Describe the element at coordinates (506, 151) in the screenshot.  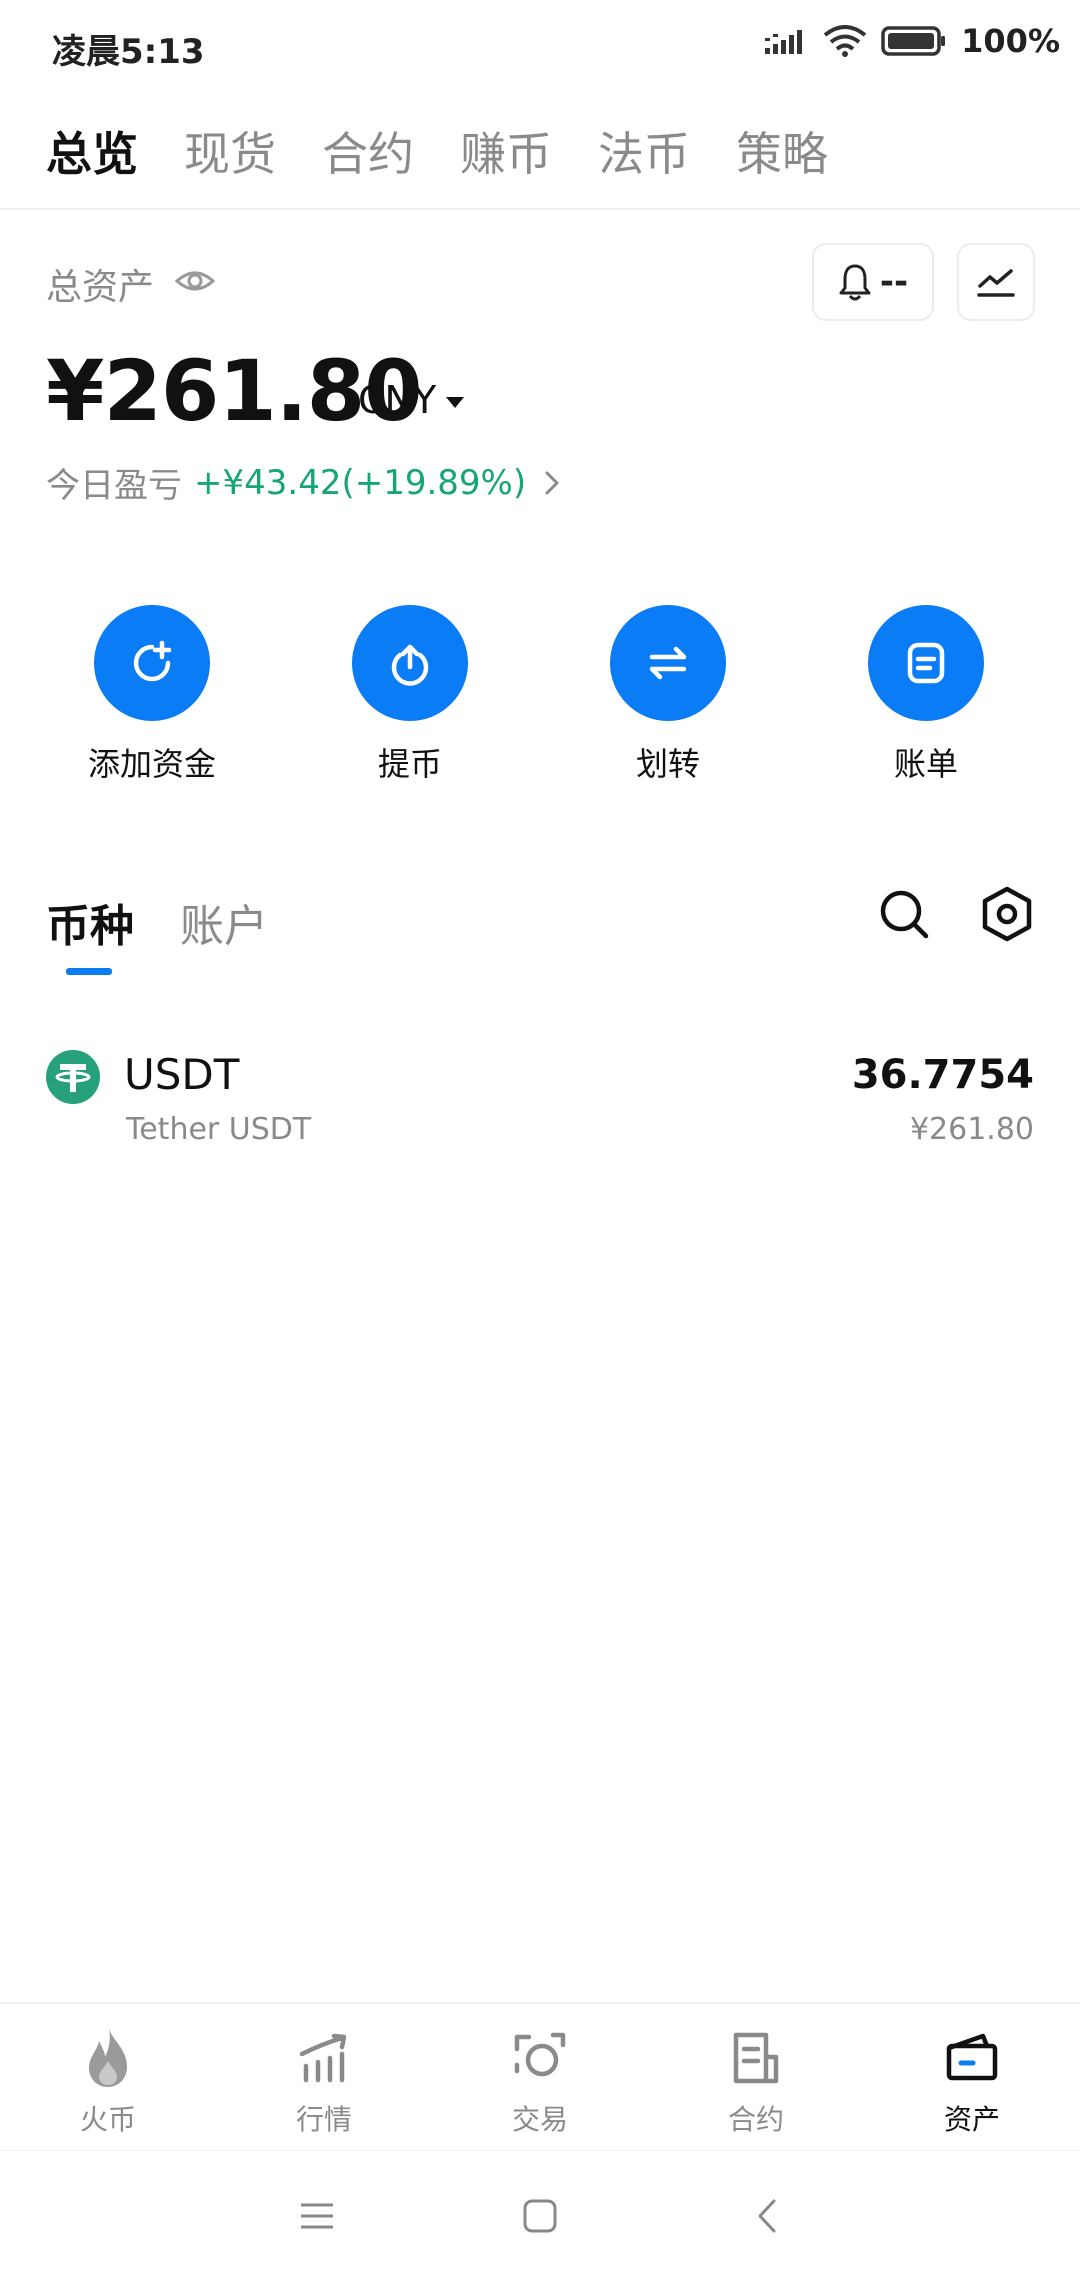
I see `tab-earn: 赚币` at that location.